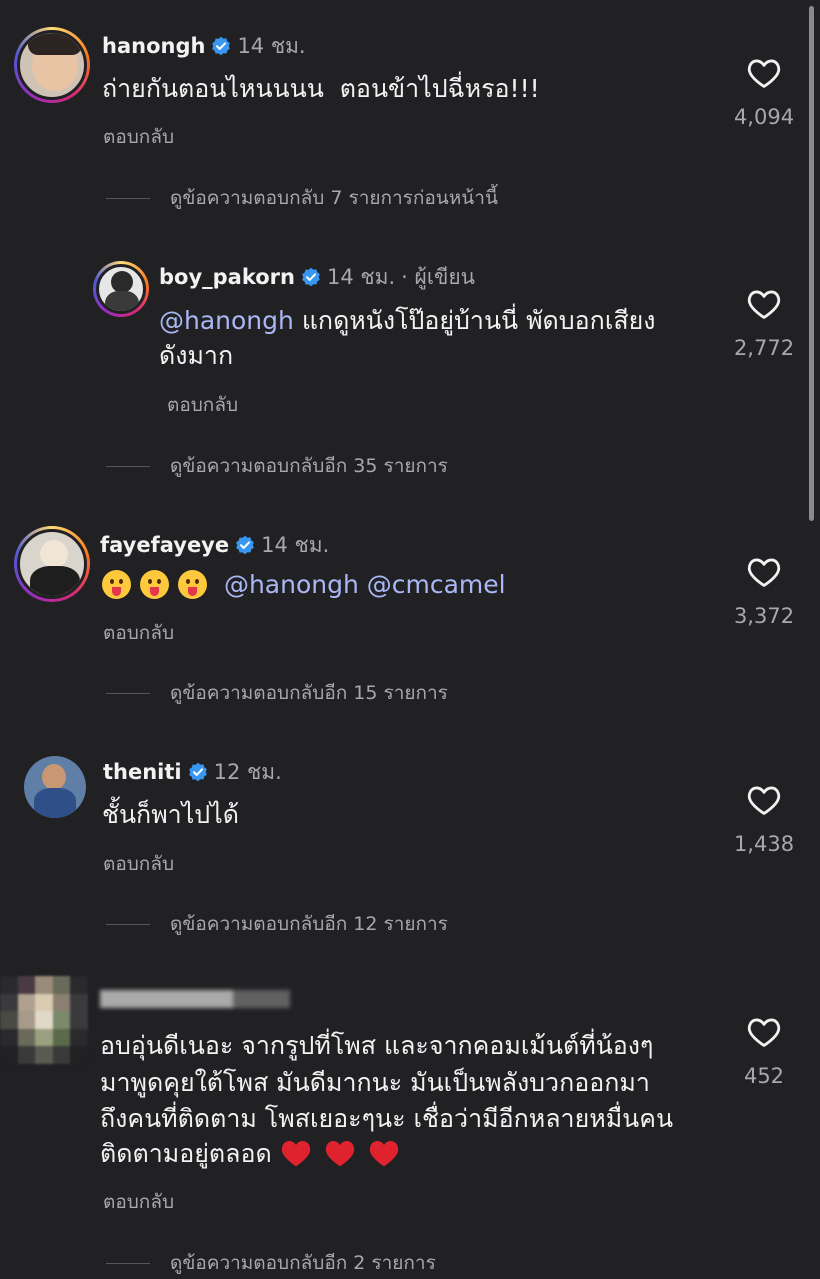  I want to click on username: hanongh, so click(153, 46).